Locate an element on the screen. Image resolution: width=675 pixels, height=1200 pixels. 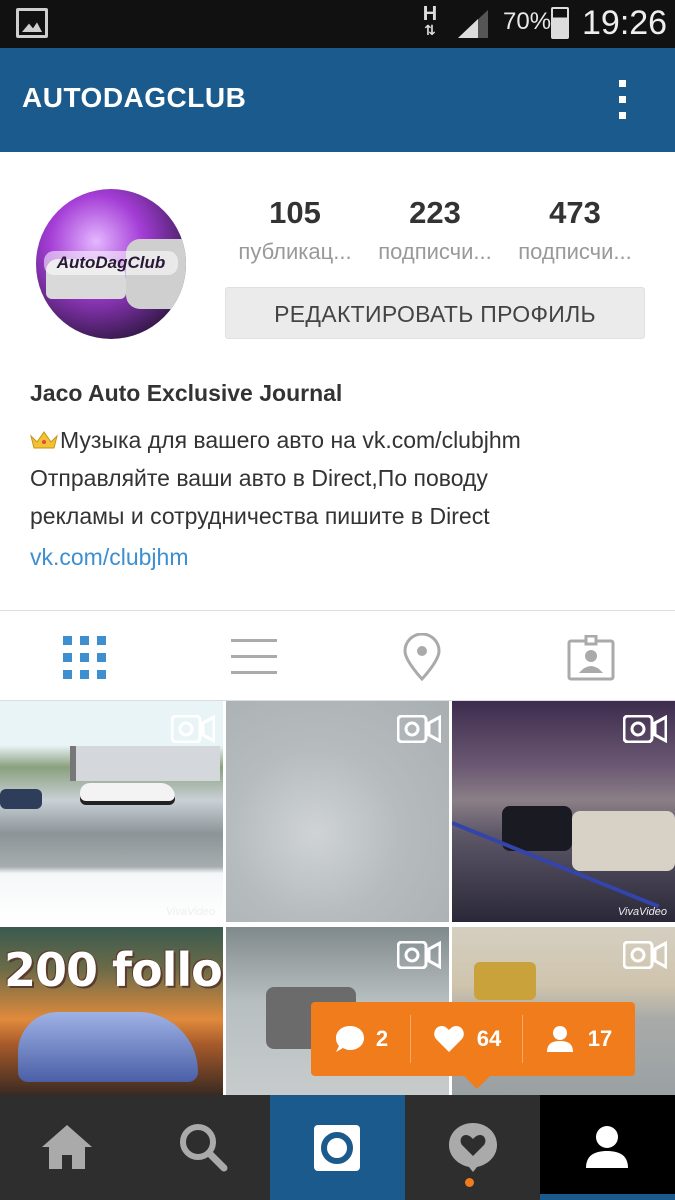
nav-home is located at coordinates (67, 1147).